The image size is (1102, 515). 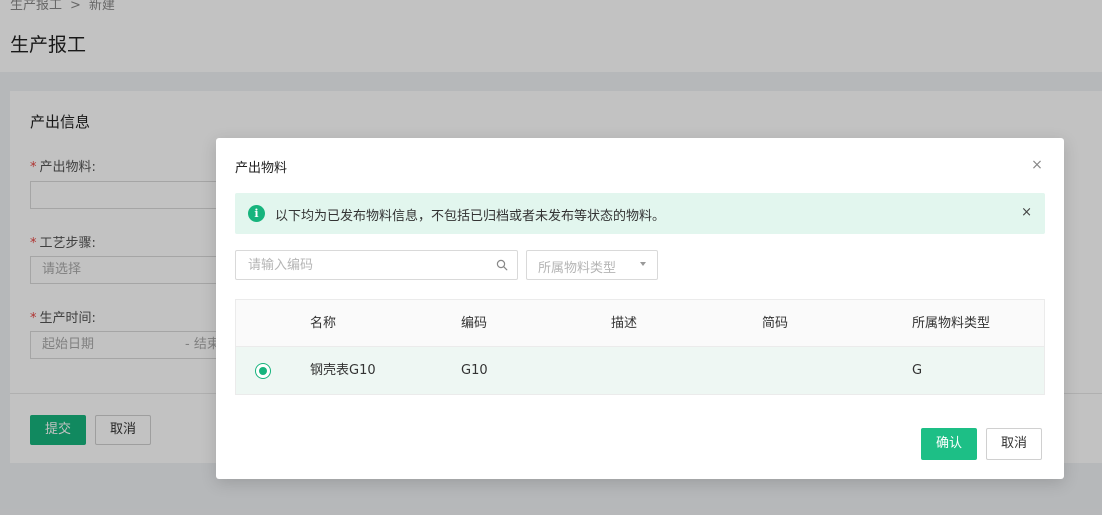 What do you see at coordinates (502, 265) in the screenshot?
I see `search-icon` at bounding box center [502, 265].